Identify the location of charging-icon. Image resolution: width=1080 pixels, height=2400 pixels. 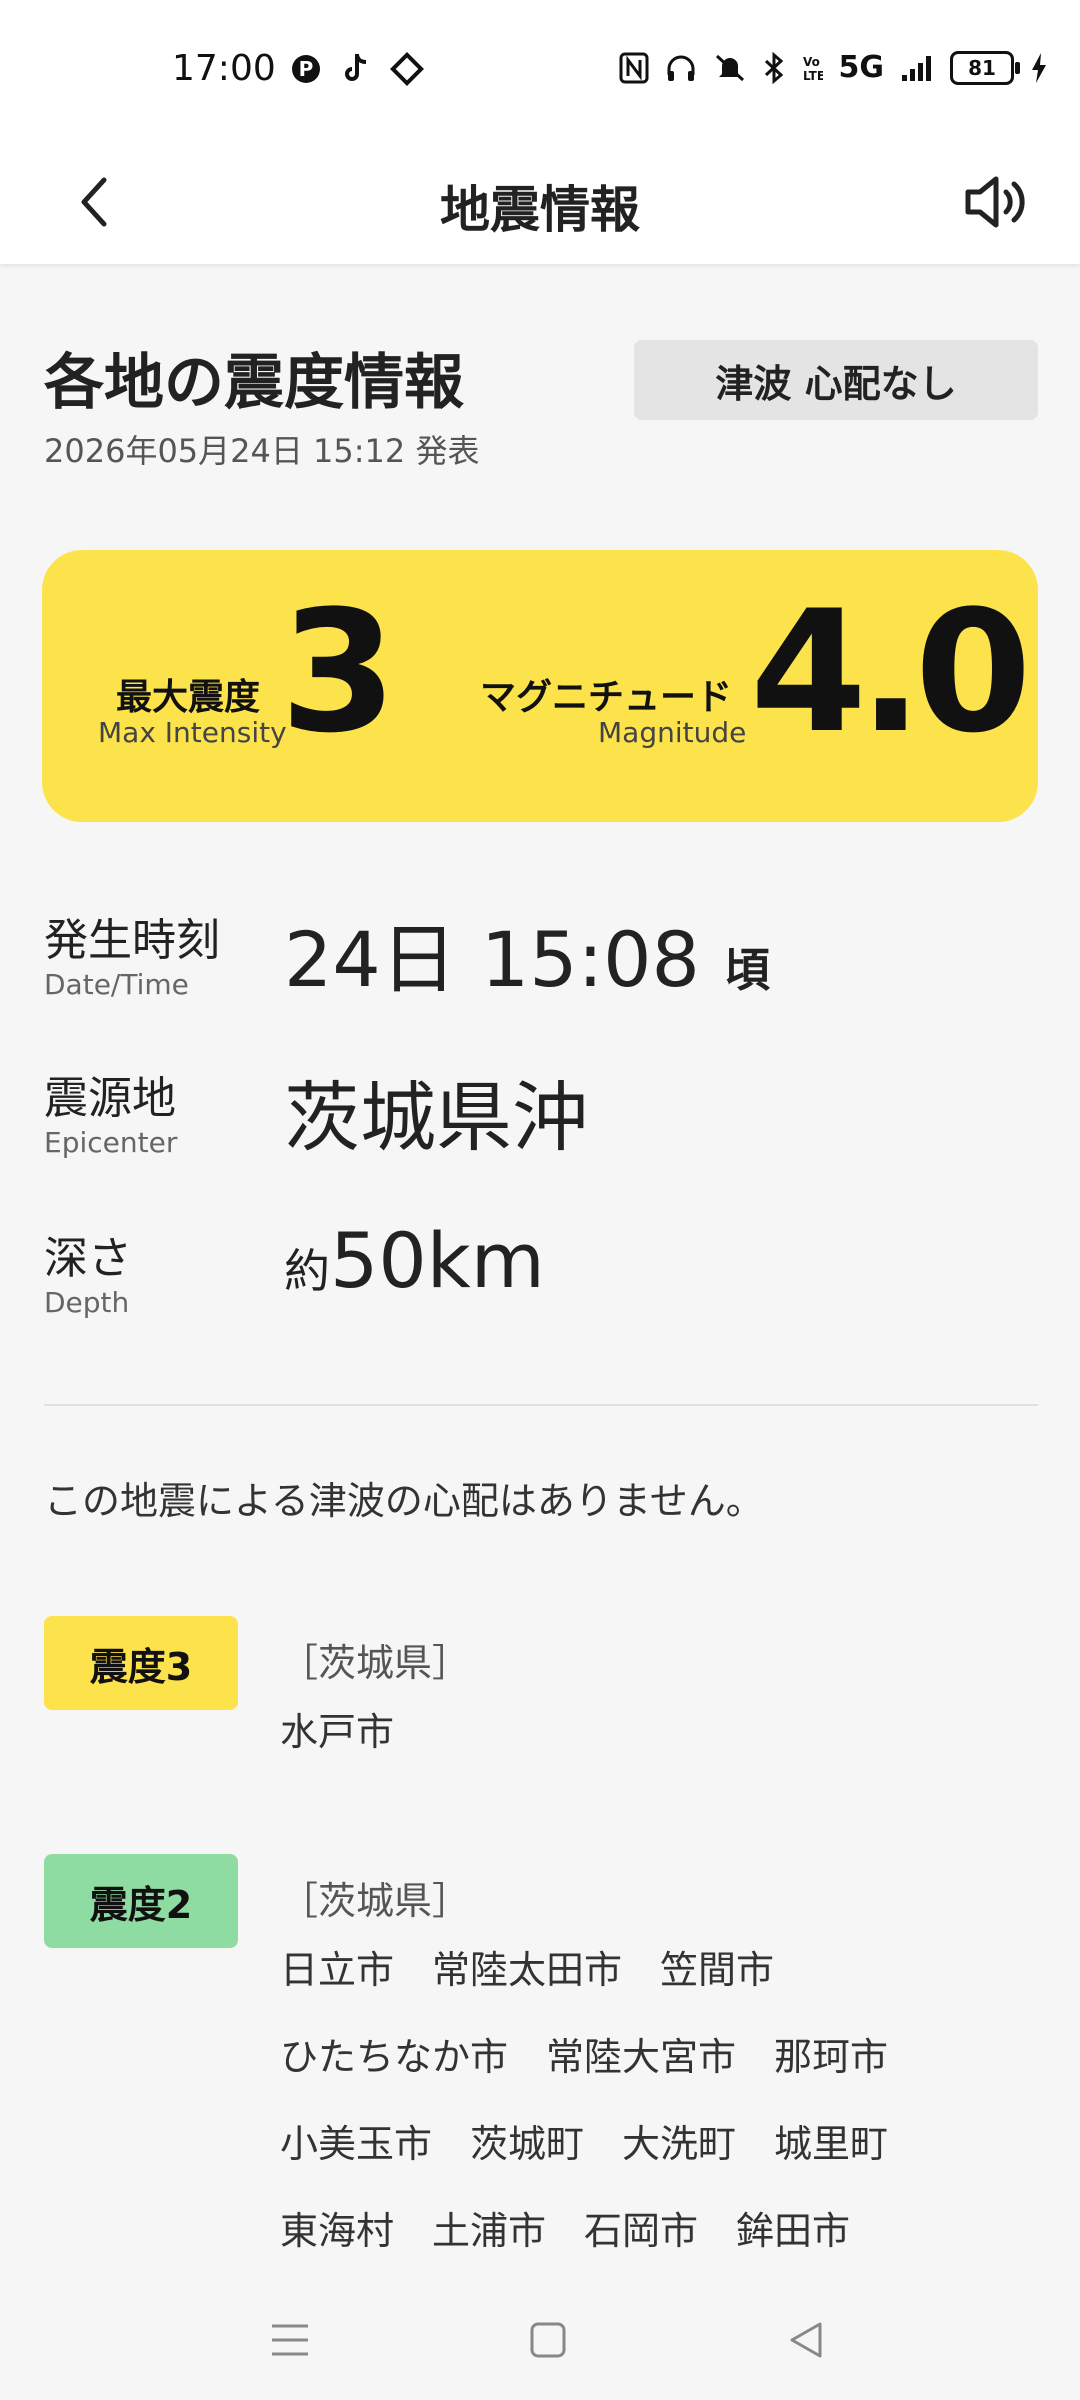
(1039, 68).